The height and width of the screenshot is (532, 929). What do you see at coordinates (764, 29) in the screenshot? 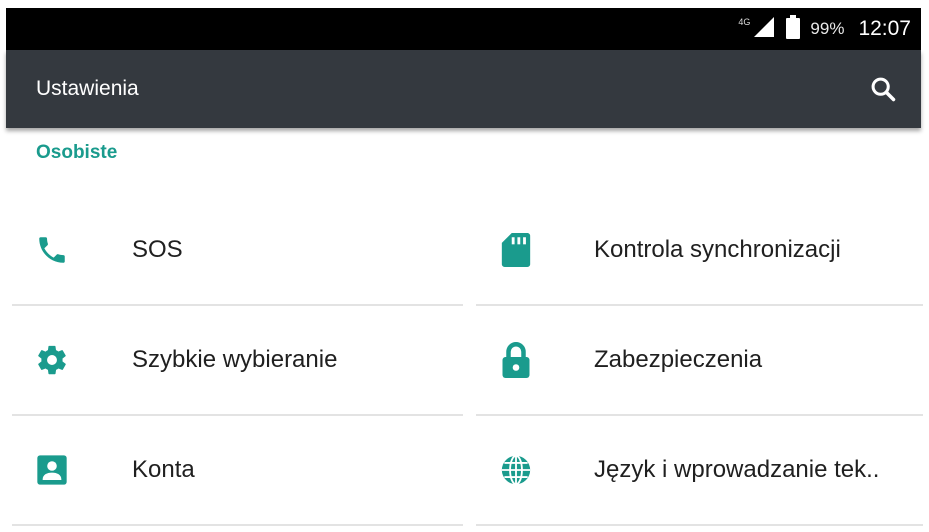
I see `signal-icon` at bounding box center [764, 29].